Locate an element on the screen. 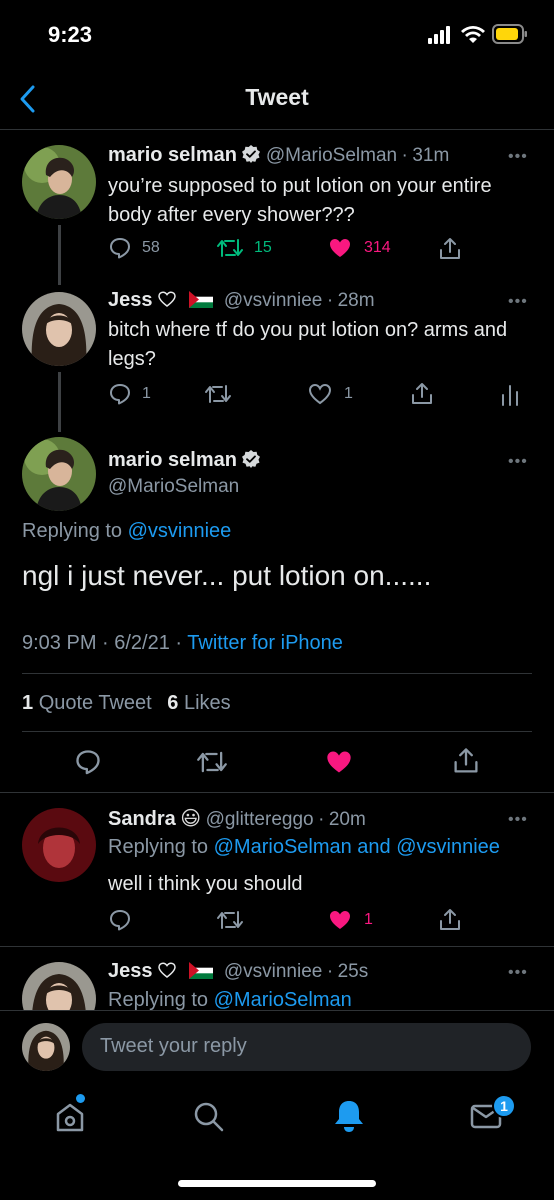 The height and width of the screenshot is (1200, 554). avatar-sandra is located at coordinates (59, 845).